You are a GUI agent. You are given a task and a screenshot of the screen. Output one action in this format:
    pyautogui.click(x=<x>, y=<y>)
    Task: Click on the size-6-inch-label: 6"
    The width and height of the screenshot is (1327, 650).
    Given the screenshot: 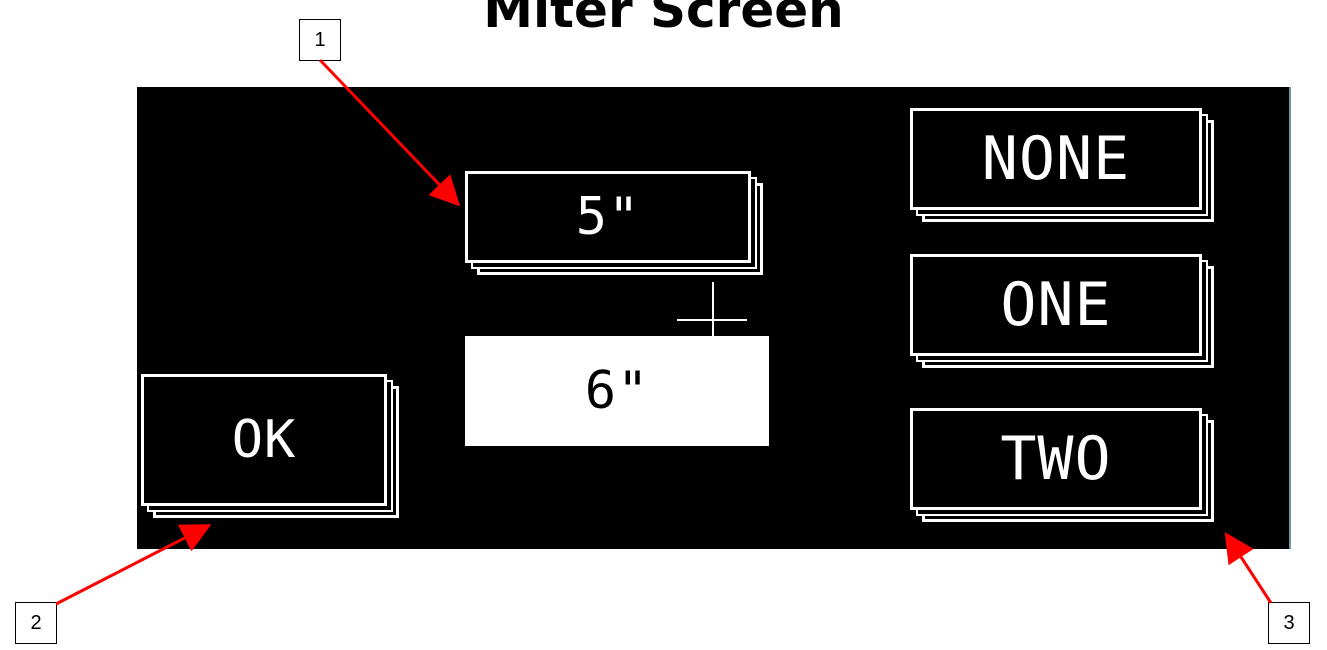 What is the action you would take?
    pyautogui.click(x=617, y=391)
    